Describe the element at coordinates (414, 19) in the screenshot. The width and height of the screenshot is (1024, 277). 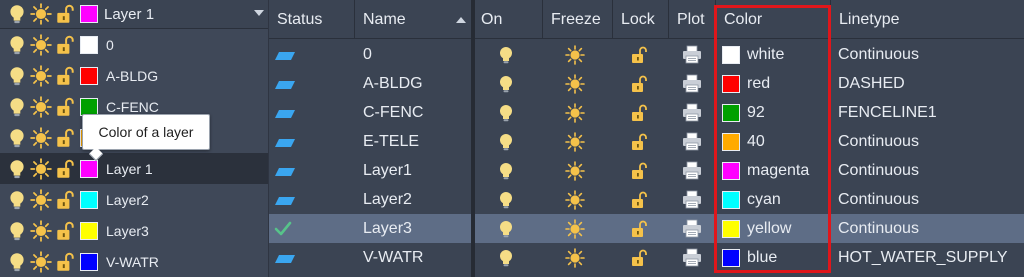
I see `column-header-name: Name` at that location.